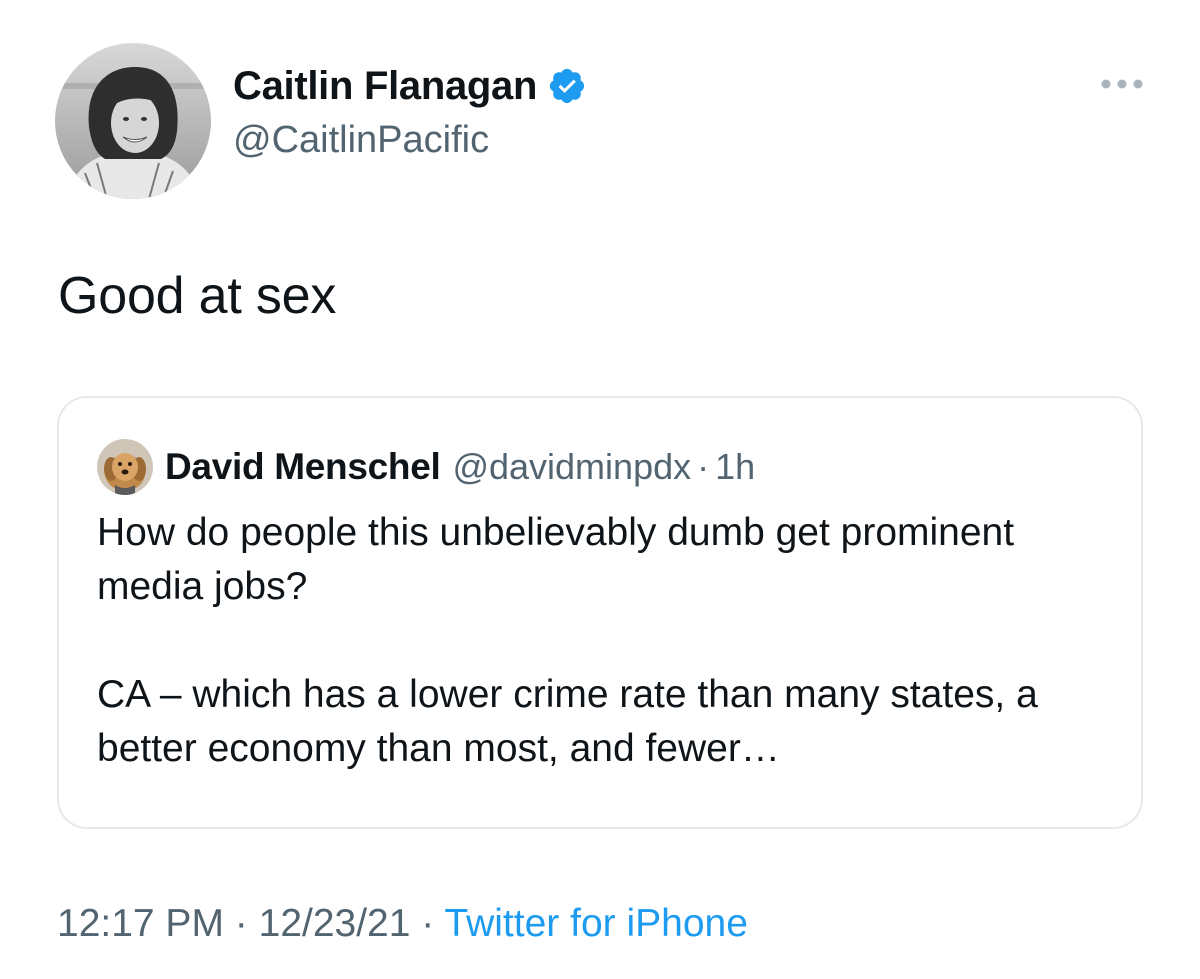  Describe the element at coordinates (361, 140) in the screenshot. I see `author-handle: @CaitlinPacific` at that location.